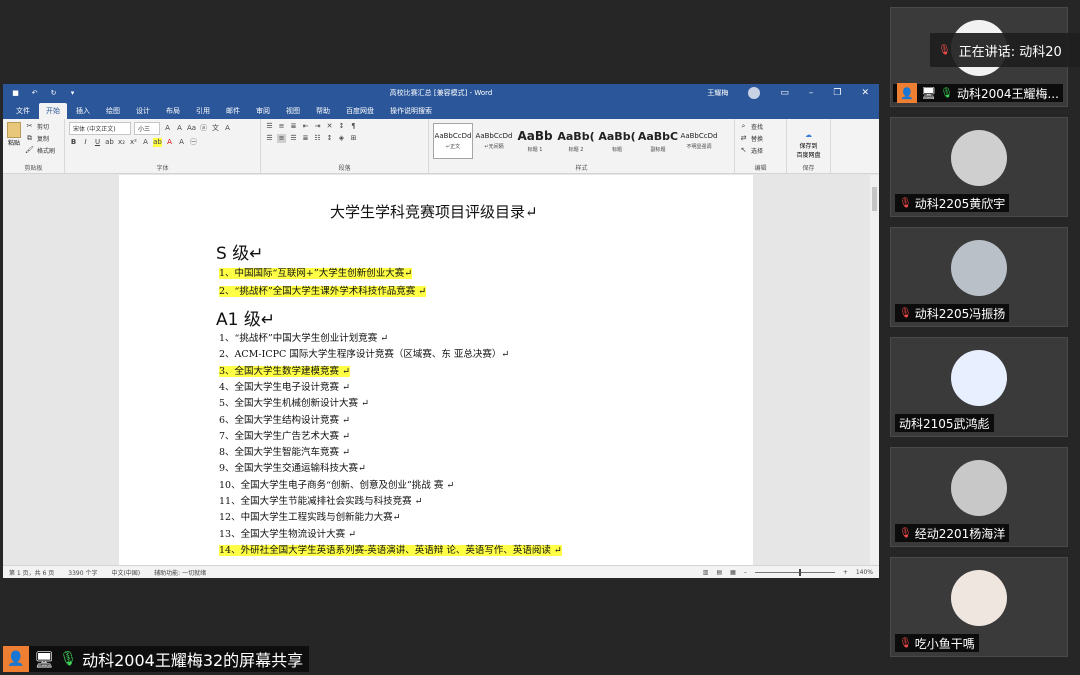 The image size is (1080, 675). I want to click on accessibility-status: 辅助功能: 一切就绪, so click(180, 572).